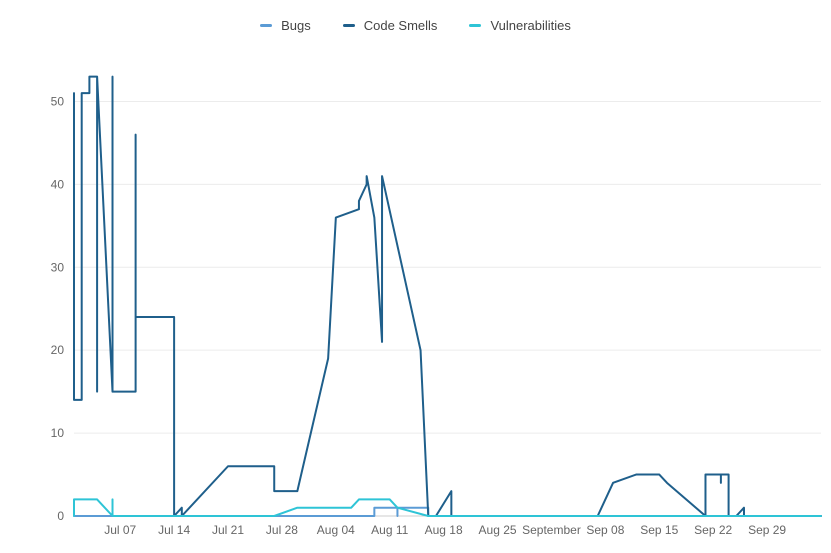  What do you see at coordinates (389, 530) in the screenshot?
I see `x-tick-label: Aug 11` at bounding box center [389, 530].